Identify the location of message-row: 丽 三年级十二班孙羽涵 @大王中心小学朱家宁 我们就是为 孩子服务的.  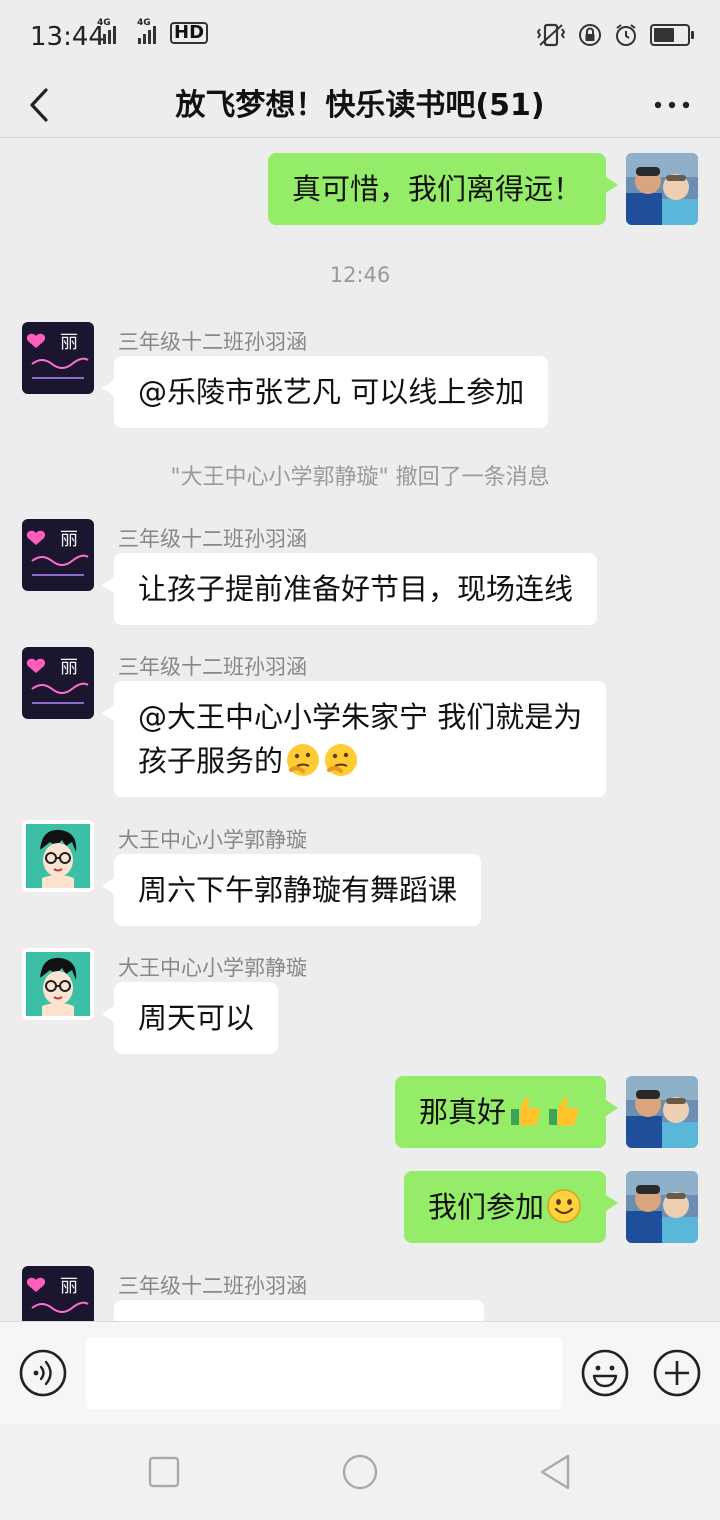
(360, 724).